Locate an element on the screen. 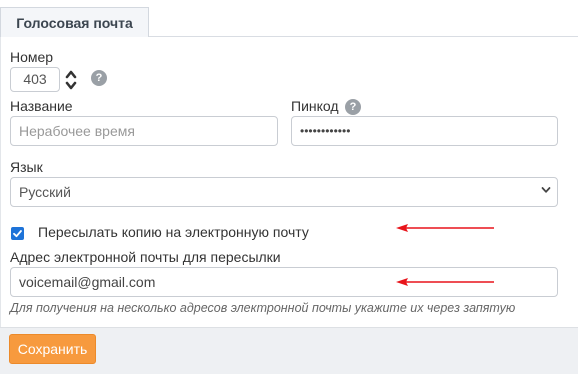 The image size is (578, 374). name-field: Нерабочее время is located at coordinates (144, 131).